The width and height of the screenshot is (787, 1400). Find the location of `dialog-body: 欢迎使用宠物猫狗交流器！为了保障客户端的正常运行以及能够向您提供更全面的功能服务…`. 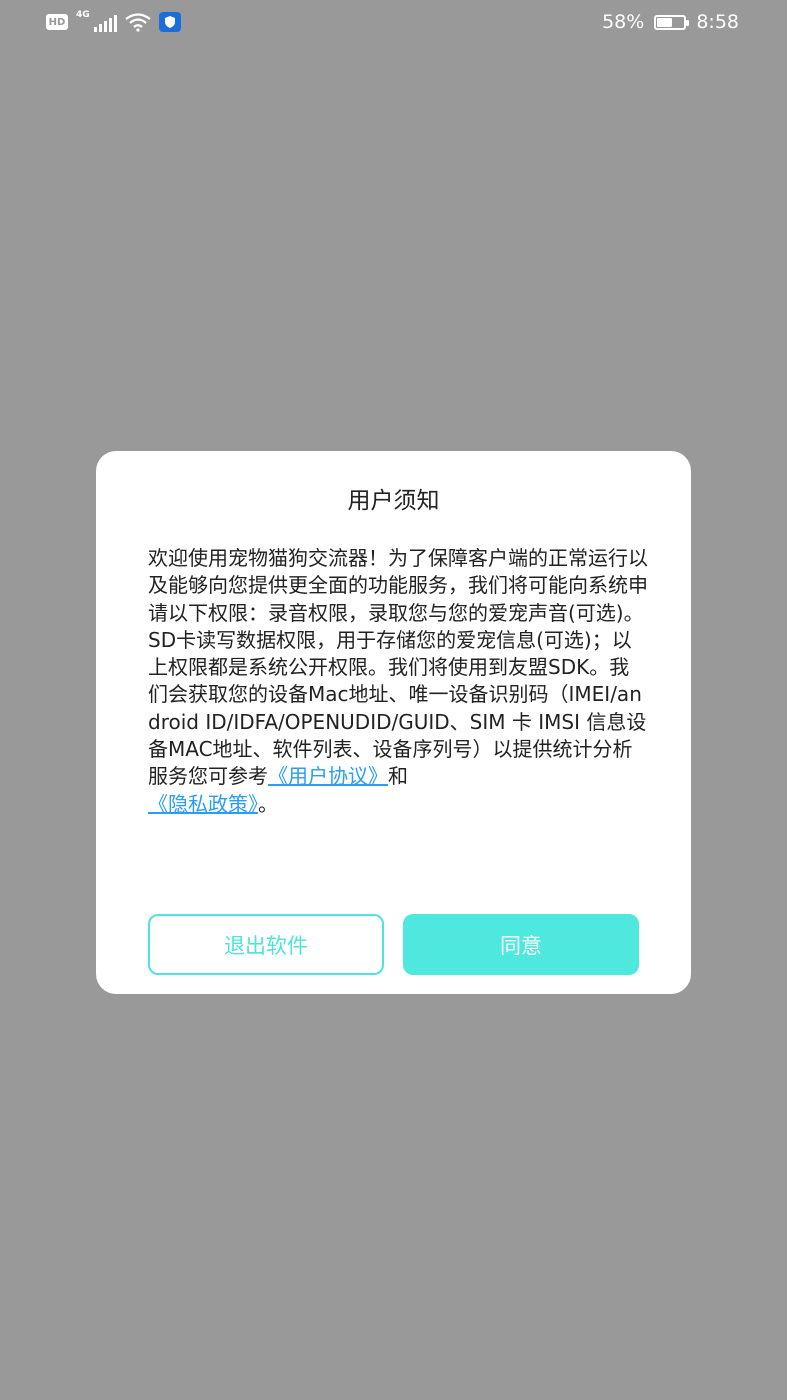

dialog-body: 欢迎使用宠物猫狗交流器！为了保障客户端的正常运行以及能够向您提供更全面的功能服务… is located at coordinates (398, 681).